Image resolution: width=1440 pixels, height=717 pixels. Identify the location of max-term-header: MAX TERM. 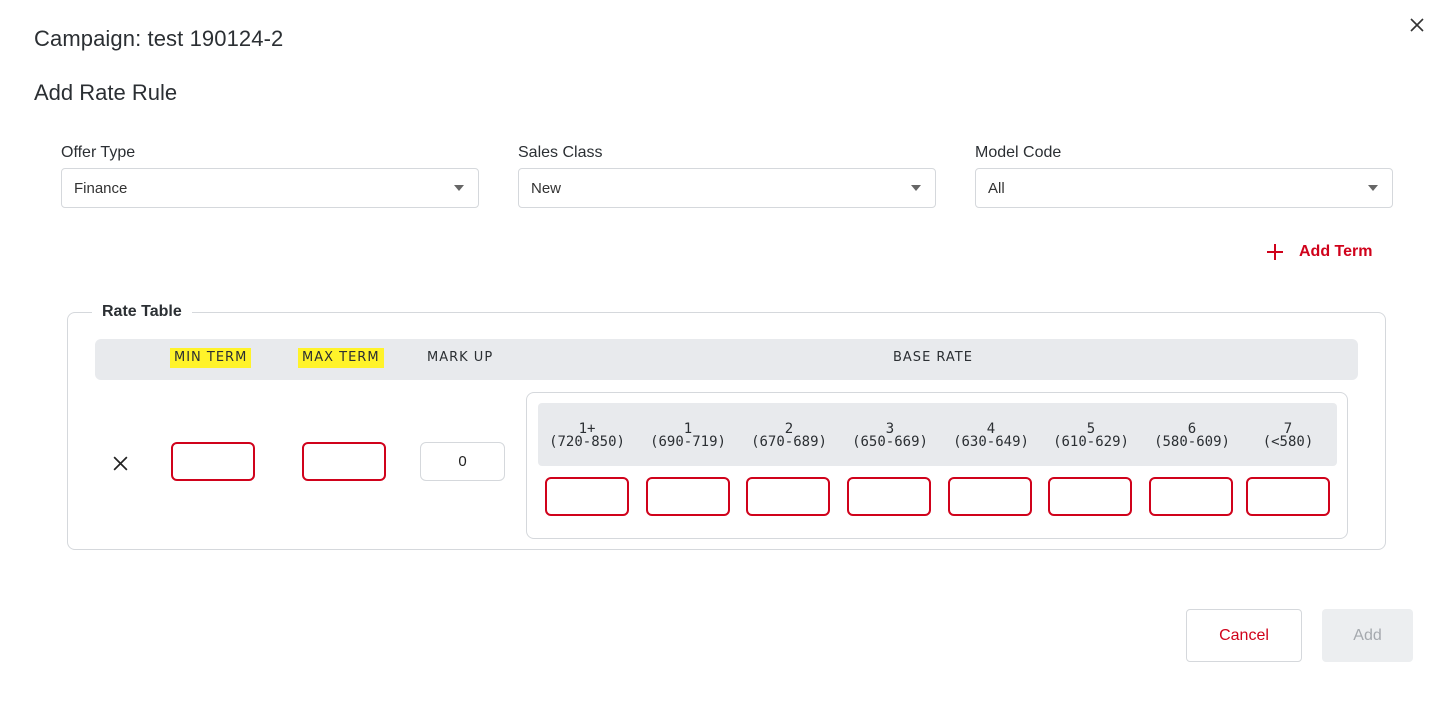
(341, 358).